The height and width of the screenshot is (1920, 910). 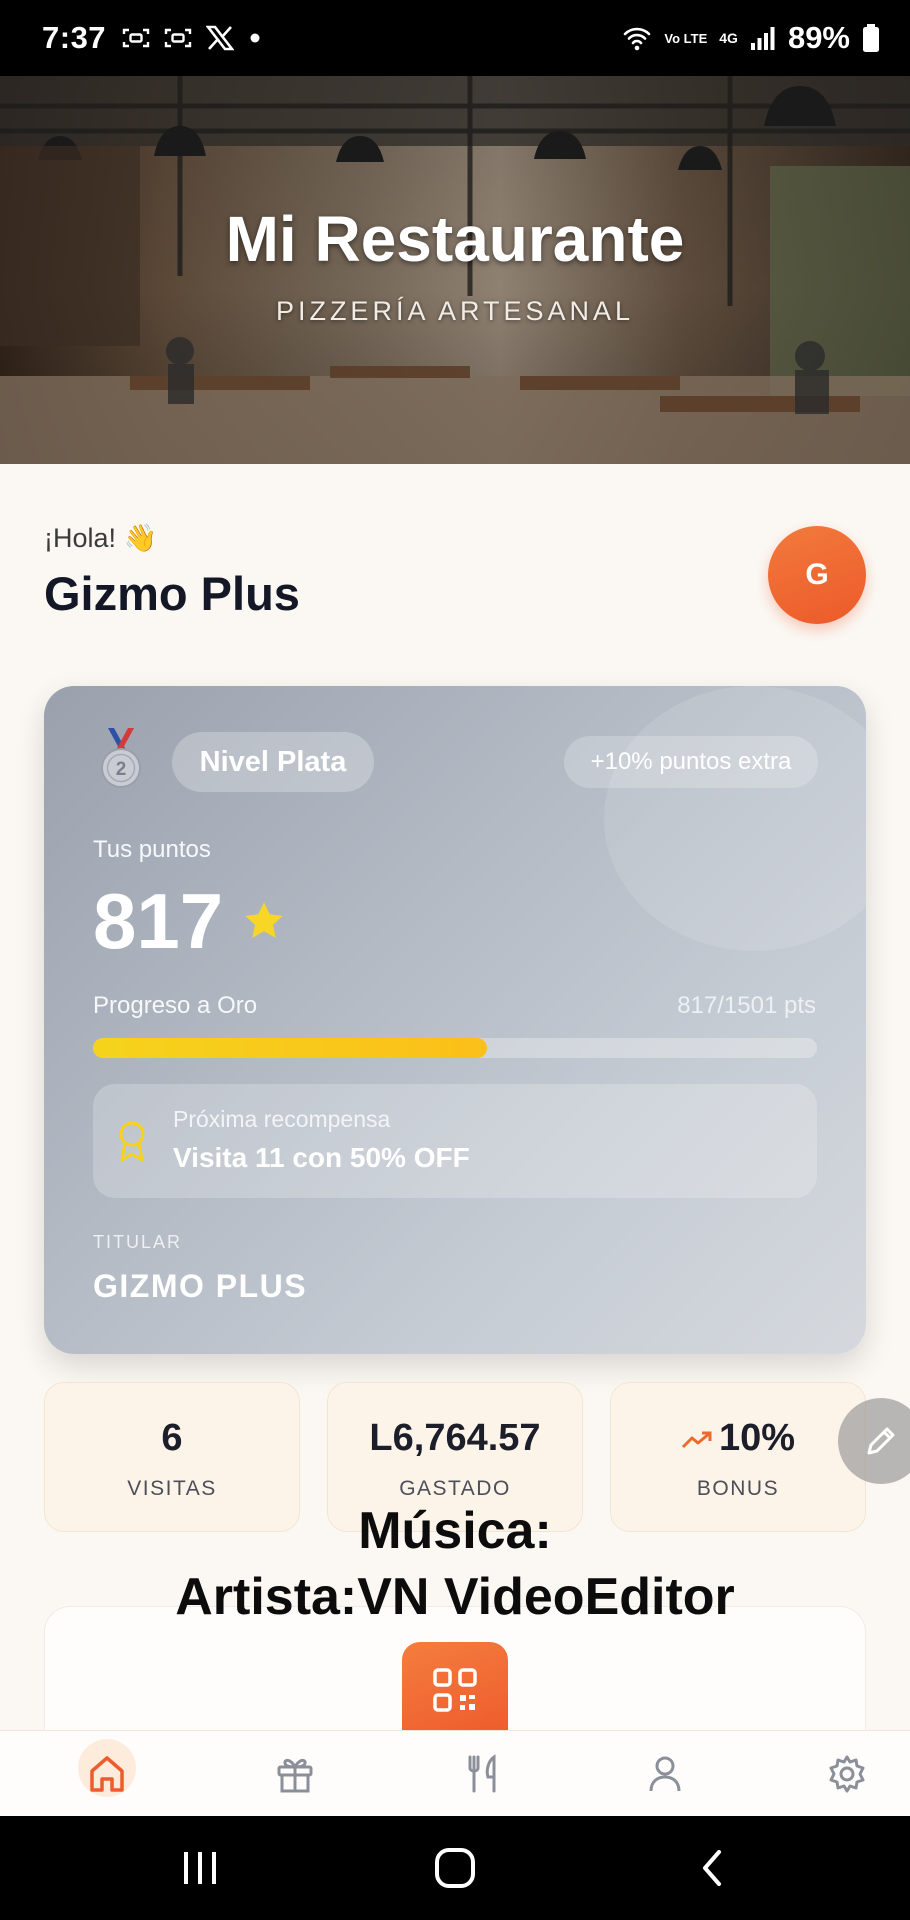 What do you see at coordinates (121, 758) in the screenshot?
I see `silver-medal-icon: 2` at bounding box center [121, 758].